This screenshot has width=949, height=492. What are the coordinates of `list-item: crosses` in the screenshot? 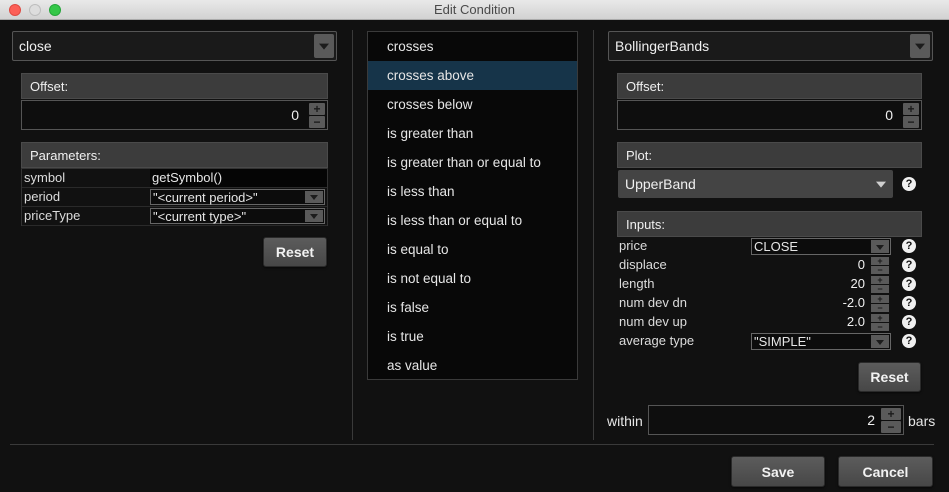 It's located at (472, 46).